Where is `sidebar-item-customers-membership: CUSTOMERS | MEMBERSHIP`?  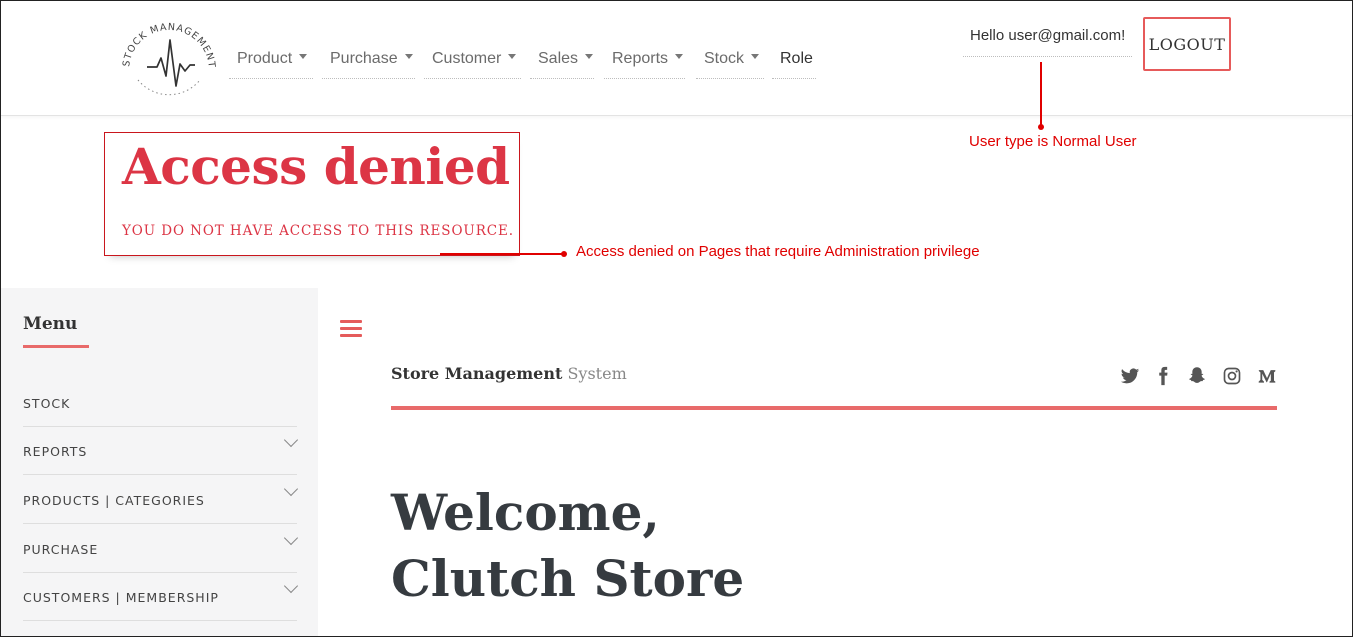
sidebar-item-customers-membership: CUSTOMERS | MEMBERSHIP is located at coordinates (161, 597).